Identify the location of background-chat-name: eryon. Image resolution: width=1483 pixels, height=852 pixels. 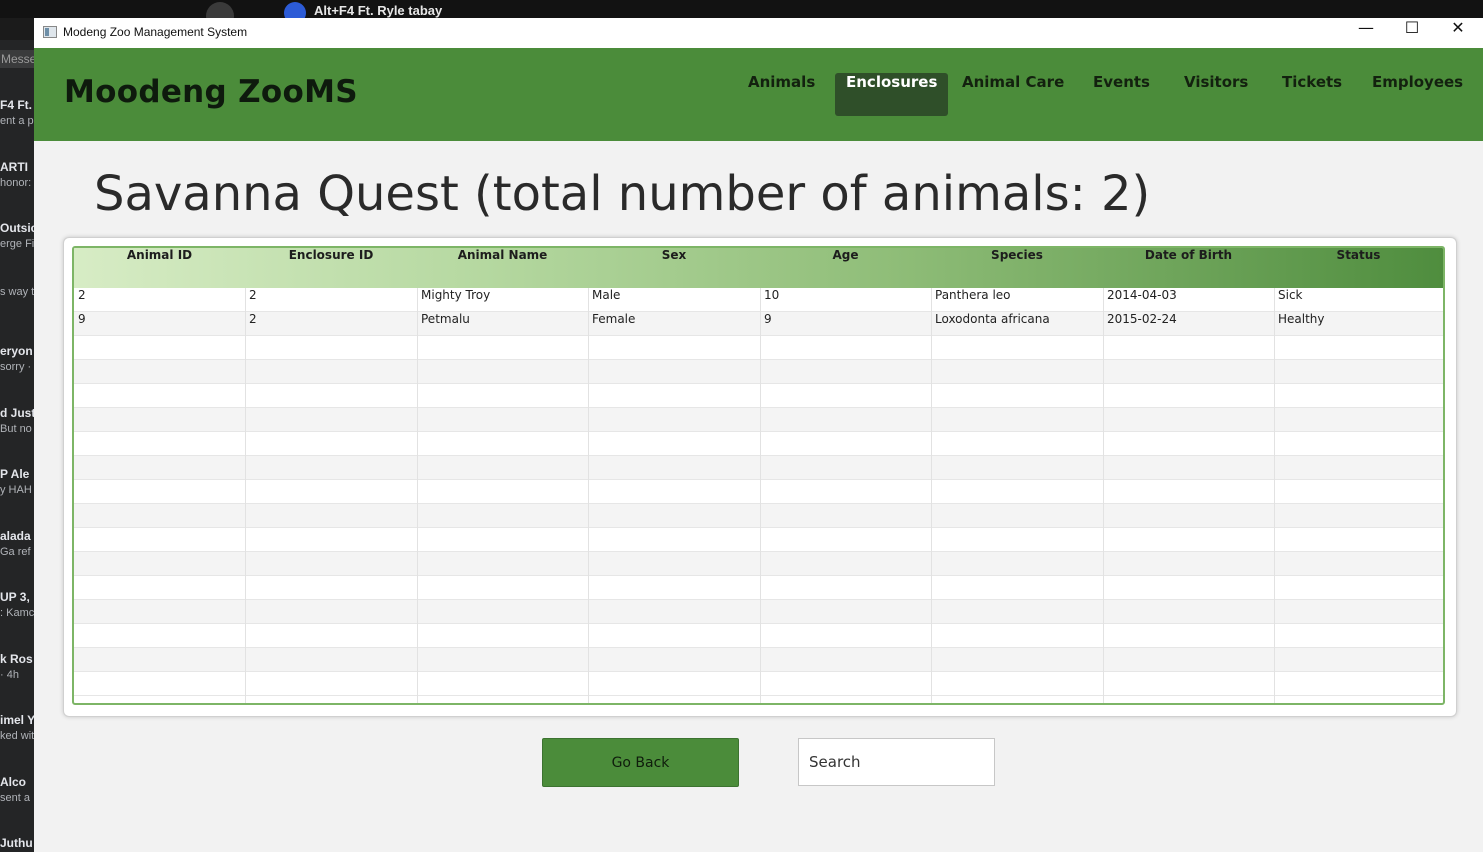
(16, 351).